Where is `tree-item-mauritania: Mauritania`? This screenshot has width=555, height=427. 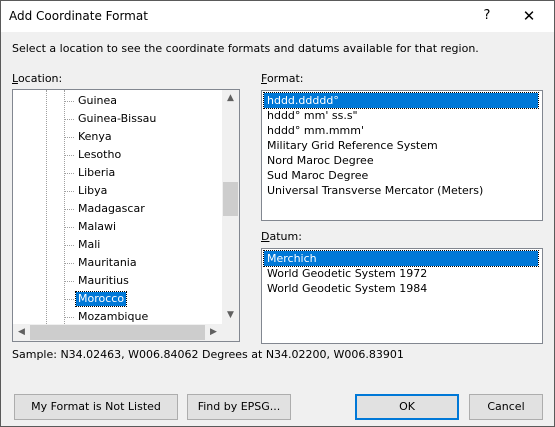 tree-item-mauritania: Mauritania is located at coordinates (117, 263).